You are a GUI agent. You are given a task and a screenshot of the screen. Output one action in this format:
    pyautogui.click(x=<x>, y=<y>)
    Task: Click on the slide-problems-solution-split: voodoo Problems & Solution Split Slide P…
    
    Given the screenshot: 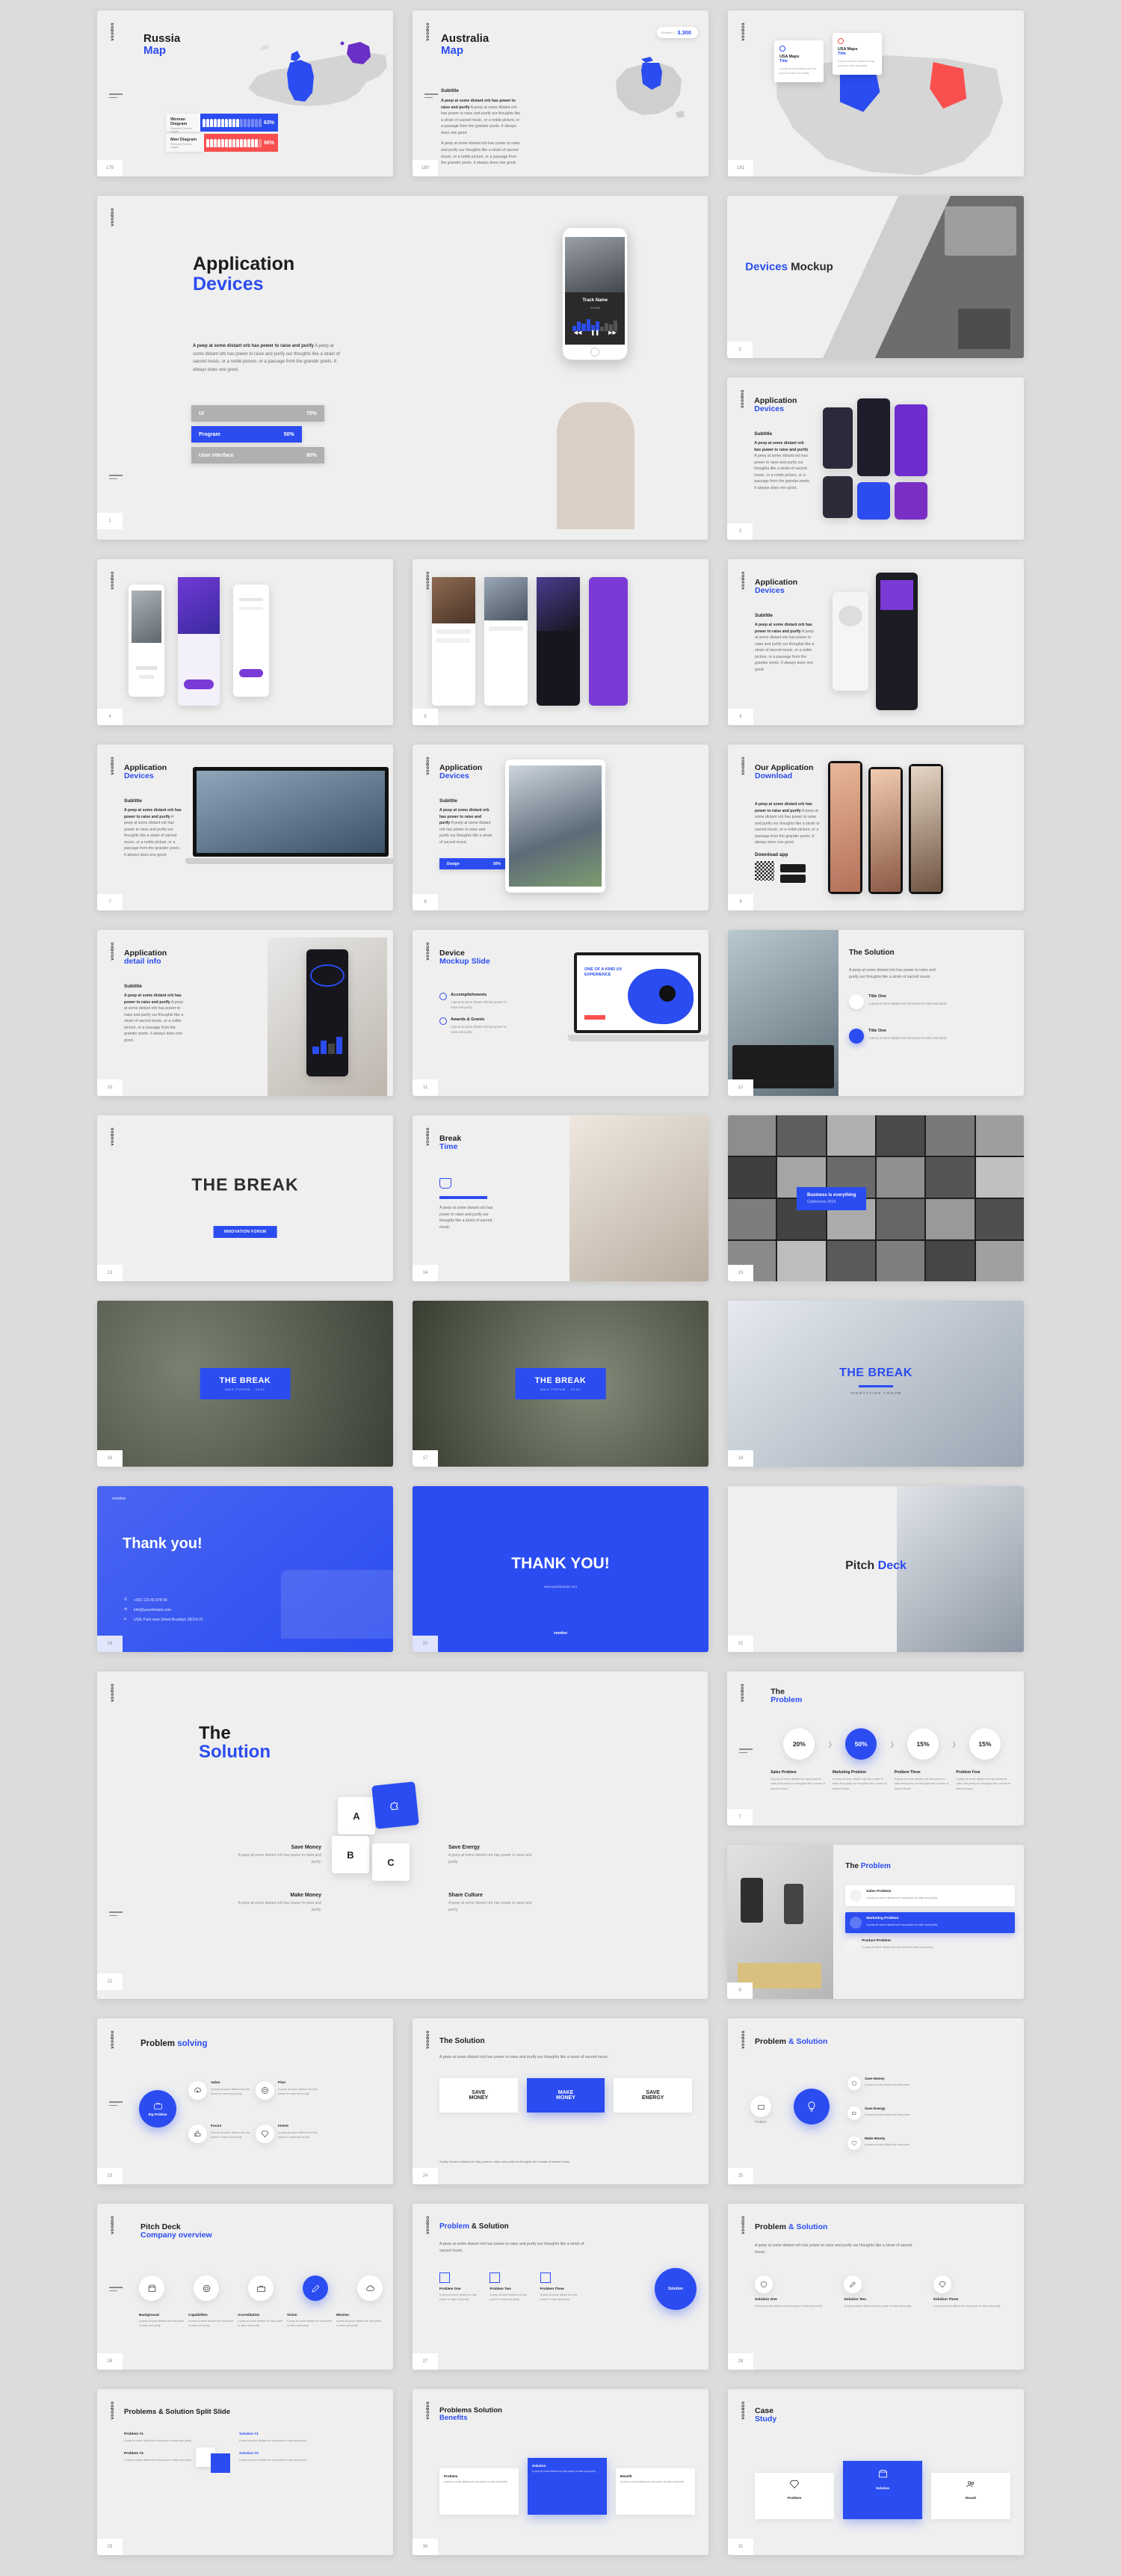 What is the action you would take?
    pyautogui.click(x=245, y=2472)
    